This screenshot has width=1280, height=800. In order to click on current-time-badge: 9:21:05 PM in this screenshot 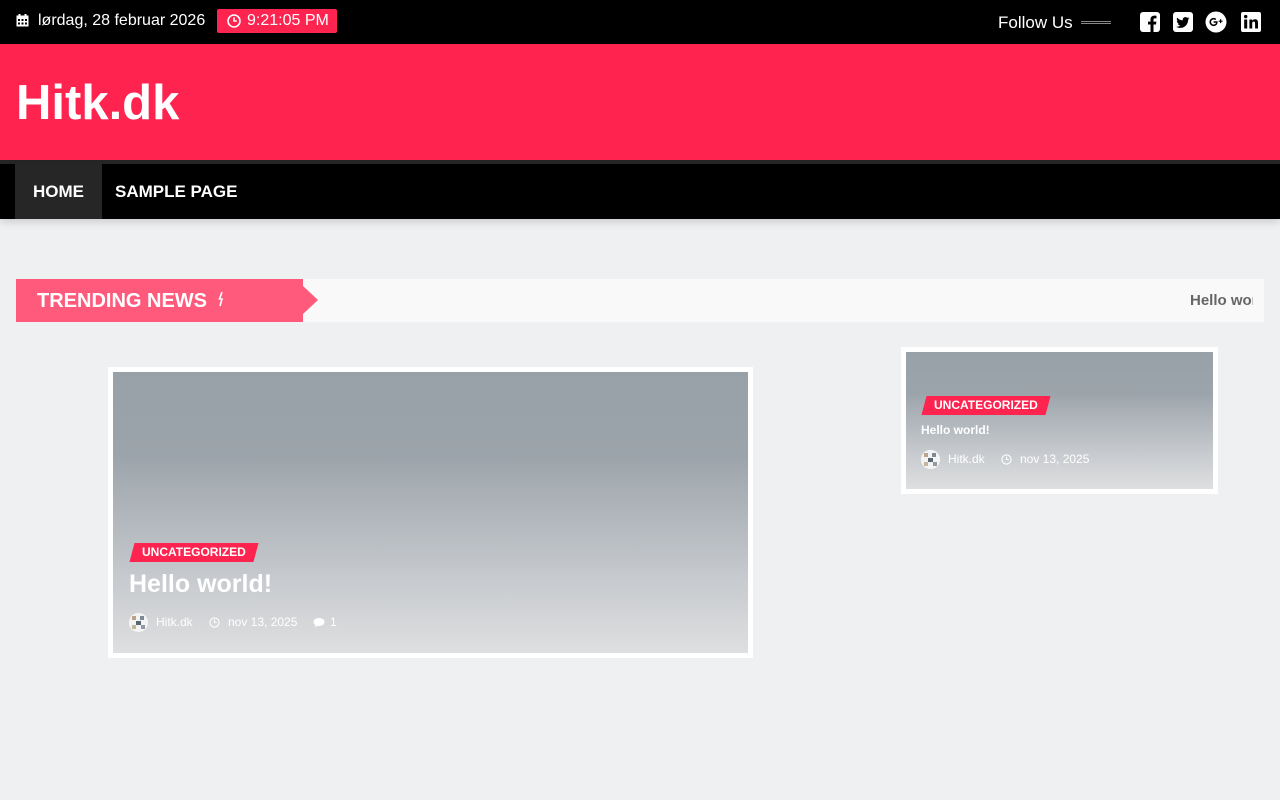, I will do `click(277, 21)`.